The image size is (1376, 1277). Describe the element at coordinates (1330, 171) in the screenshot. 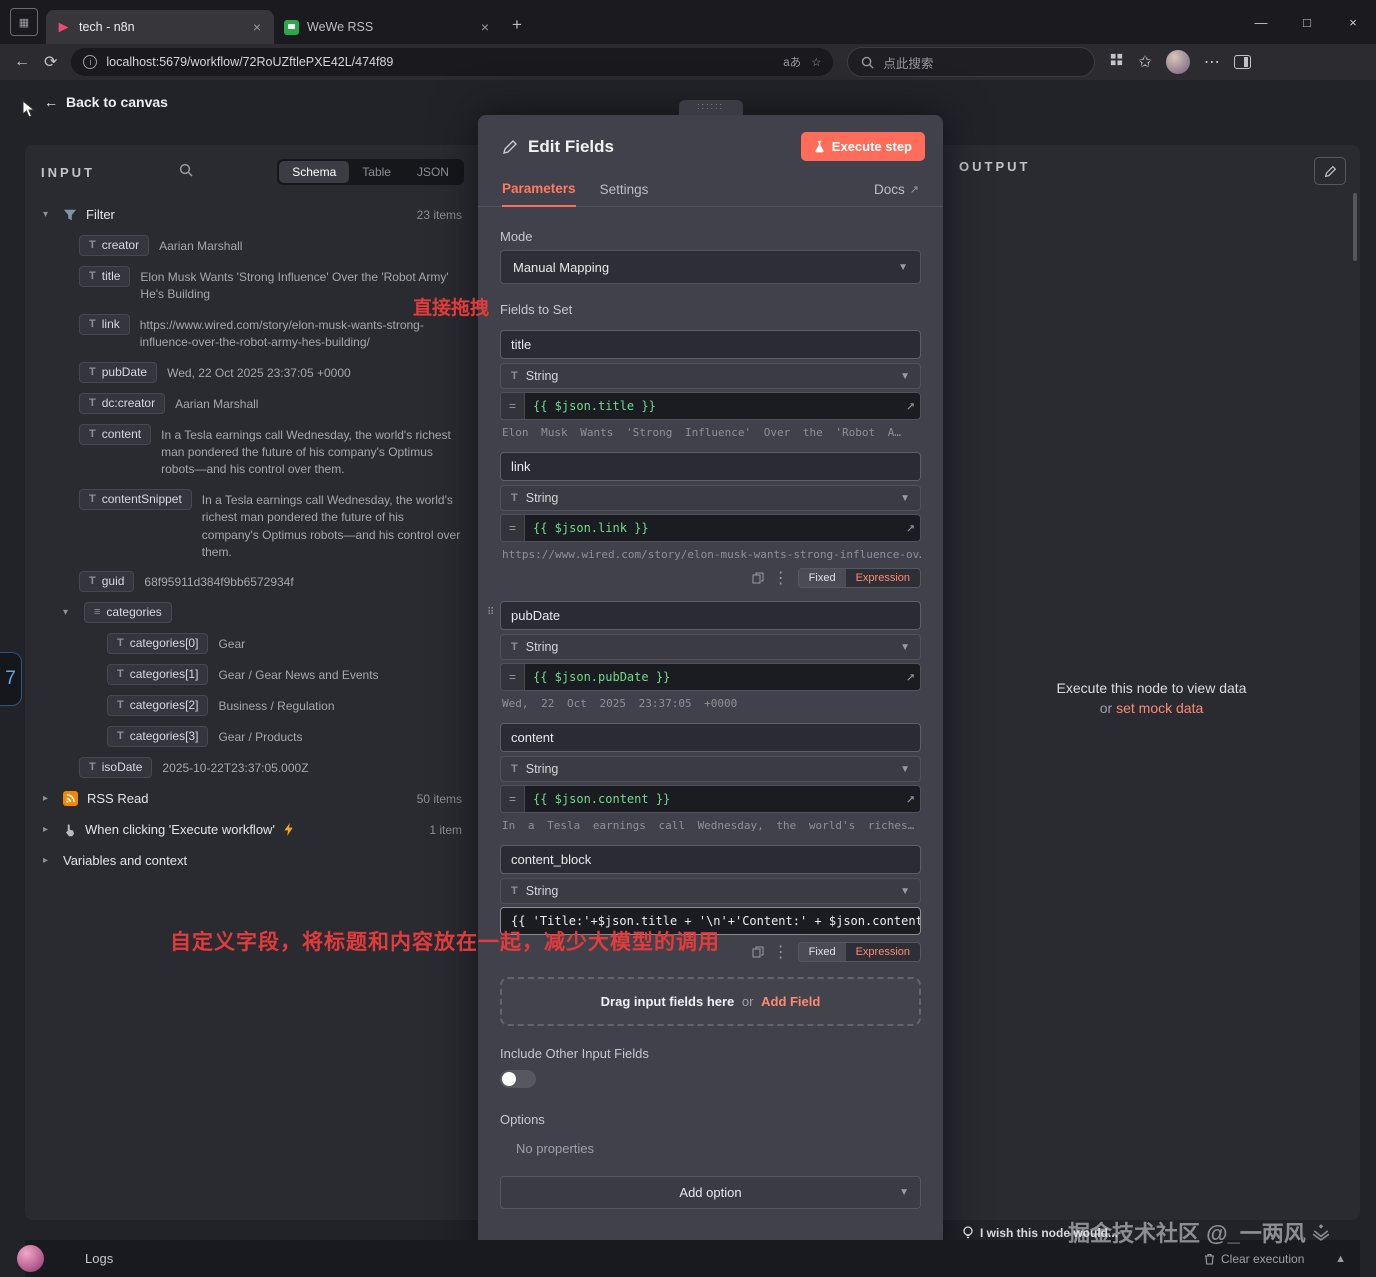

I see `edit-output-button` at that location.